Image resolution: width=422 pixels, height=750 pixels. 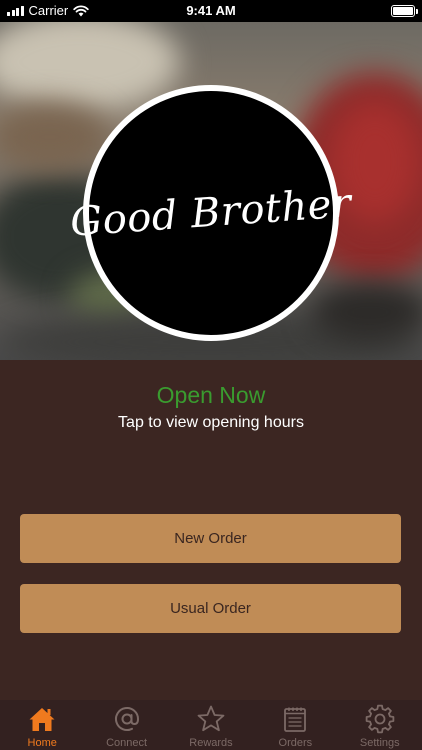 I want to click on status-bar: Carrier 9:41 AM, so click(x=211, y=11).